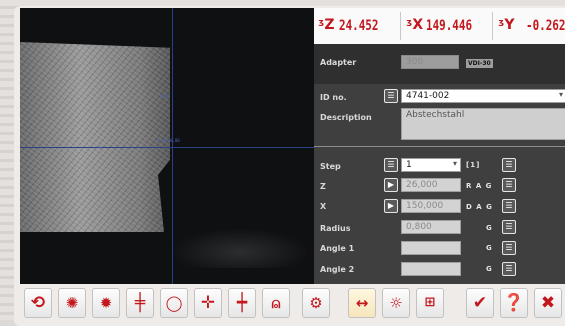 The height and width of the screenshot is (326, 565). What do you see at coordinates (439, 146) in the screenshot?
I see `divider` at bounding box center [439, 146].